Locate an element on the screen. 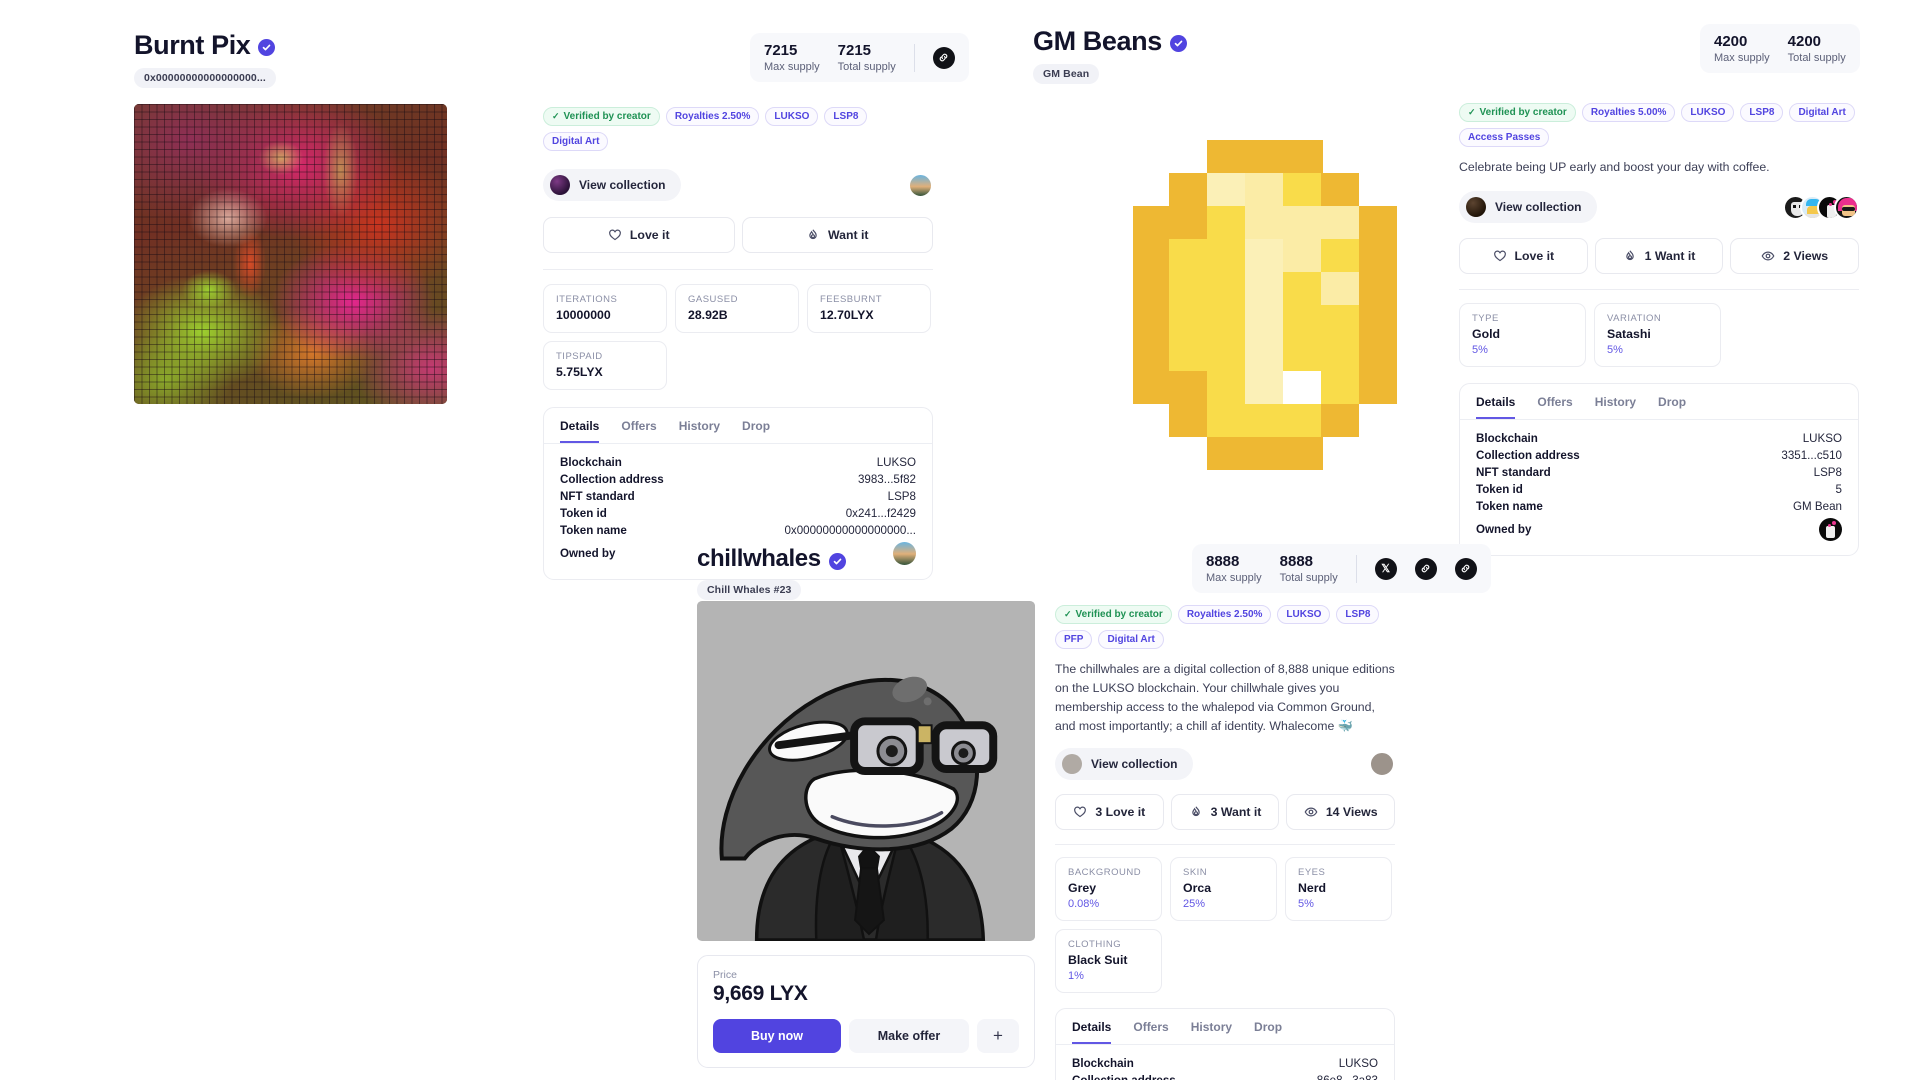 The width and height of the screenshot is (1920, 1080). detail-value: 5 is located at coordinates (1838, 490).